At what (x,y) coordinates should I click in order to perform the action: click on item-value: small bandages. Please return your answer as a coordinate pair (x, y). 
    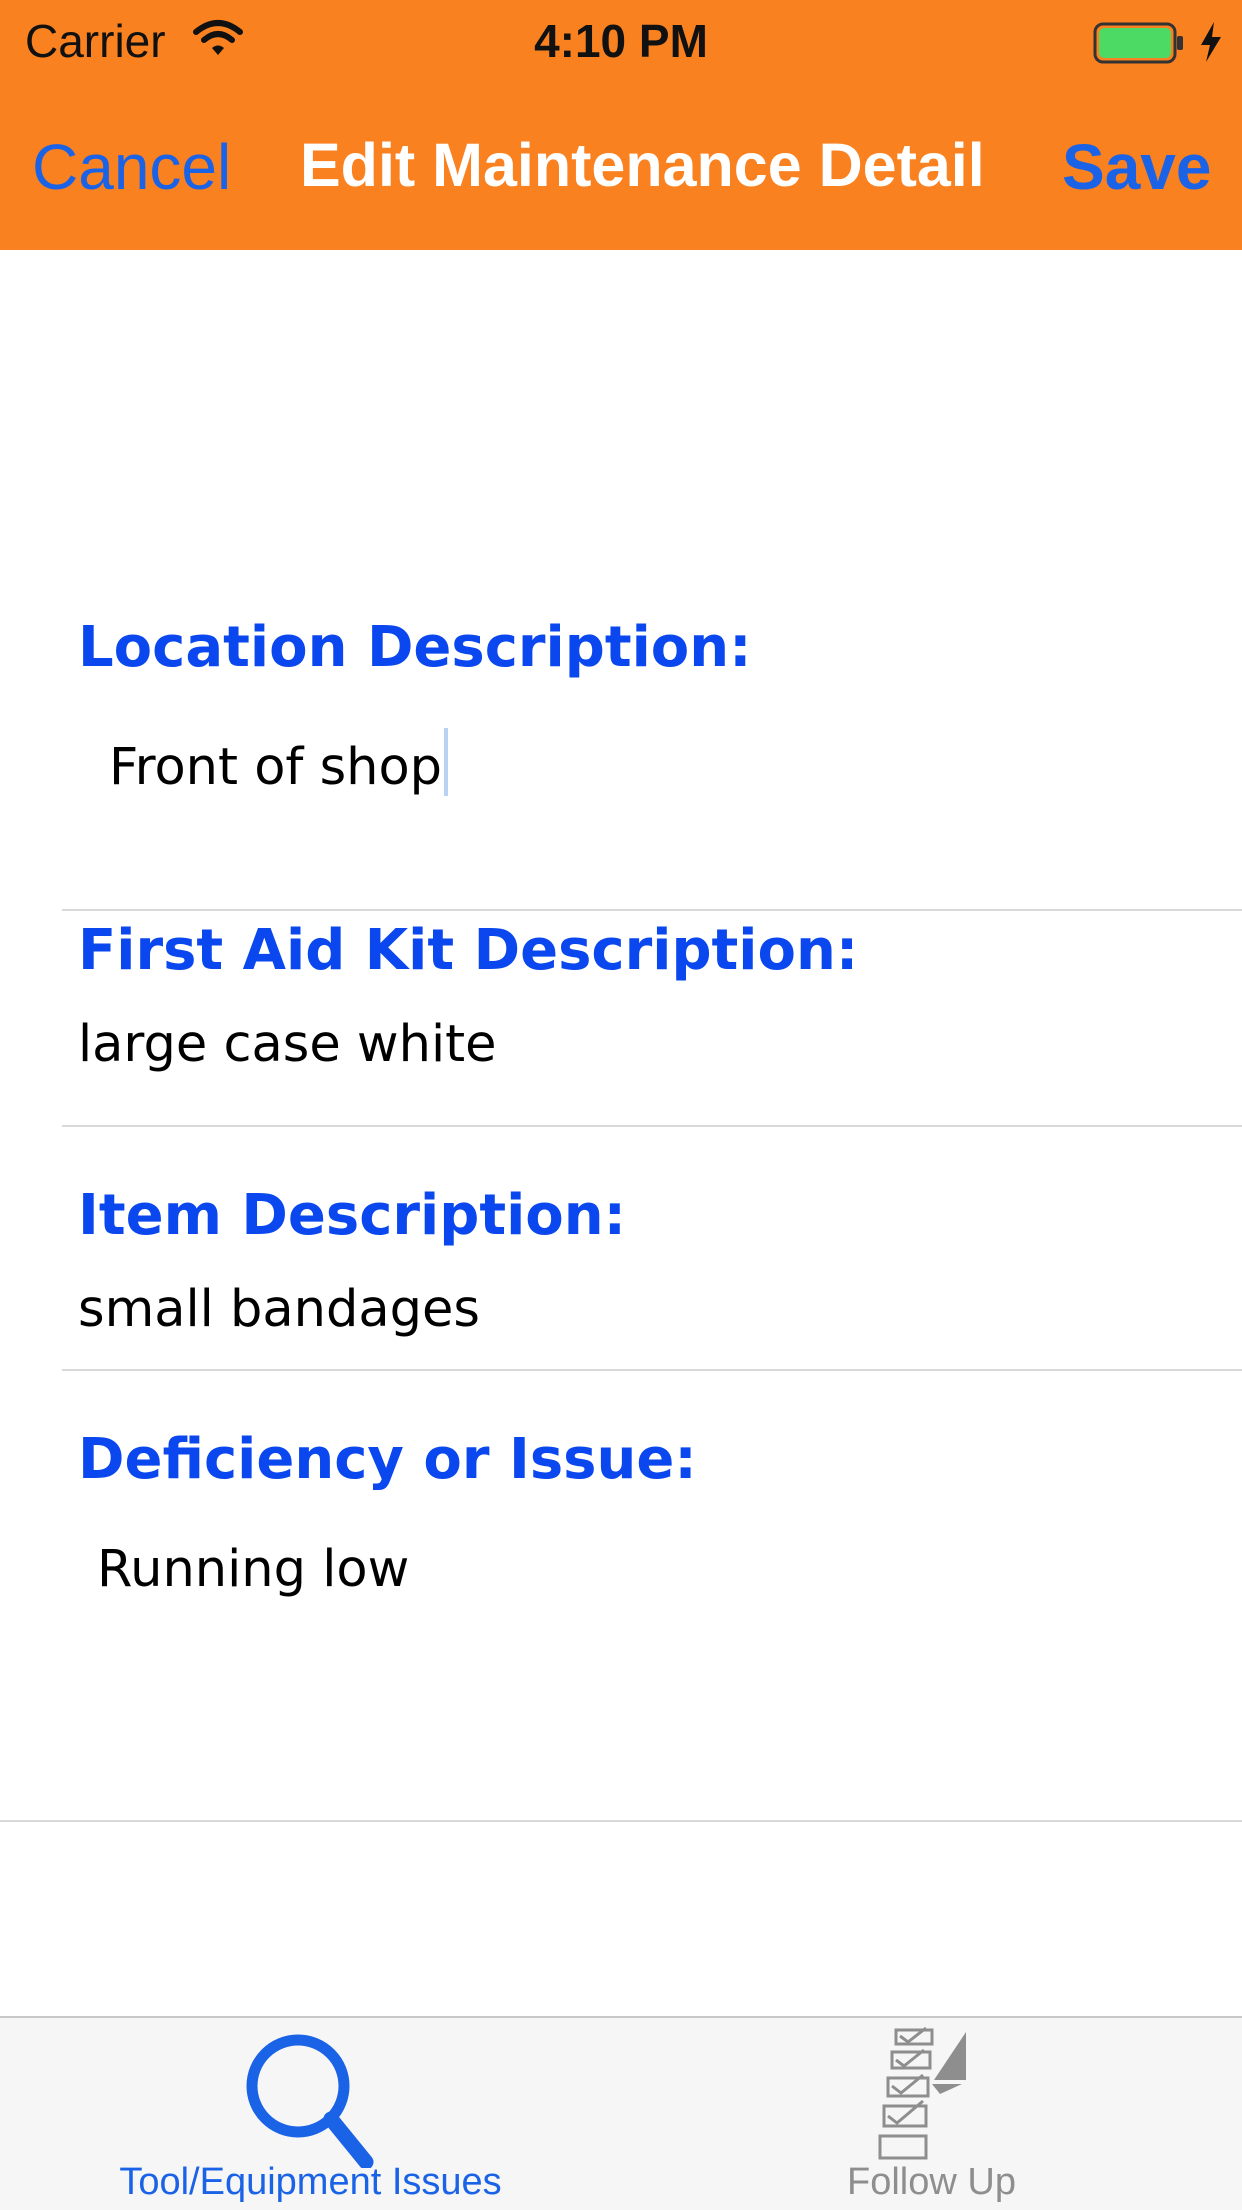
    Looking at the image, I should click on (279, 1309).